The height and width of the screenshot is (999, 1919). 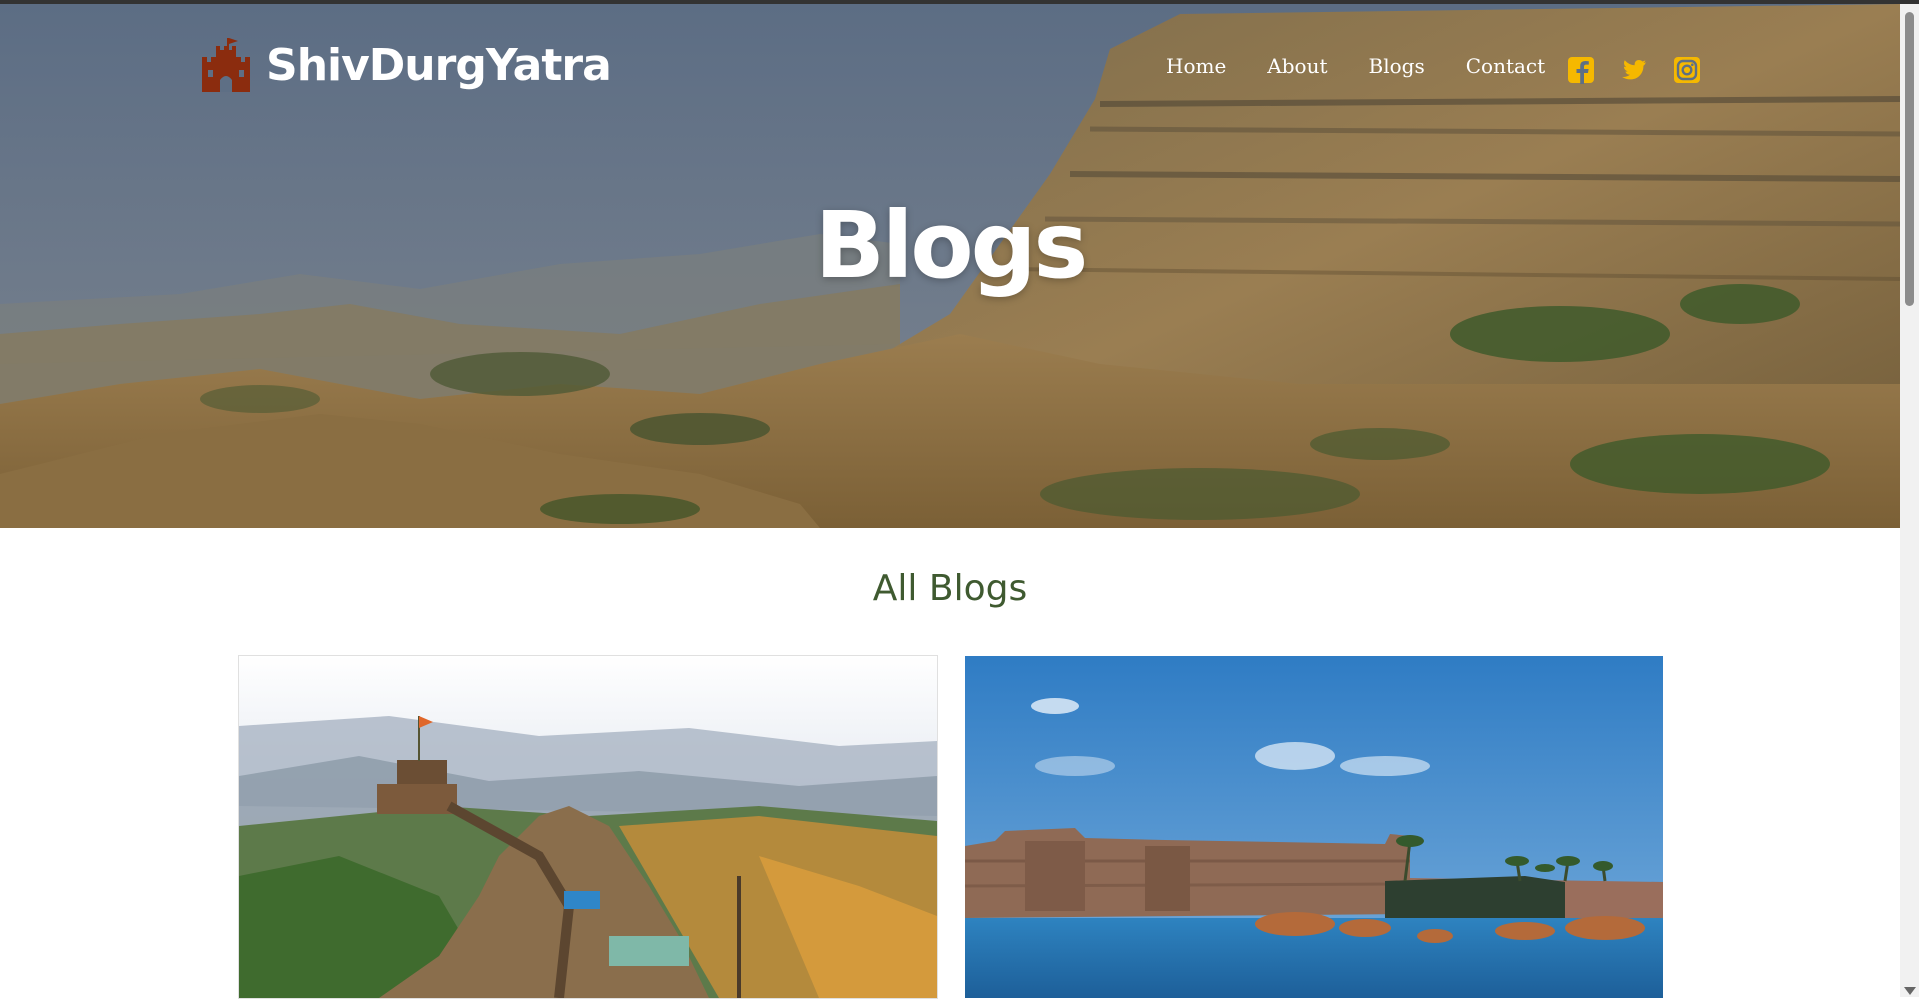 I want to click on nav-link-contact: Contact, so click(x=1505, y=66).